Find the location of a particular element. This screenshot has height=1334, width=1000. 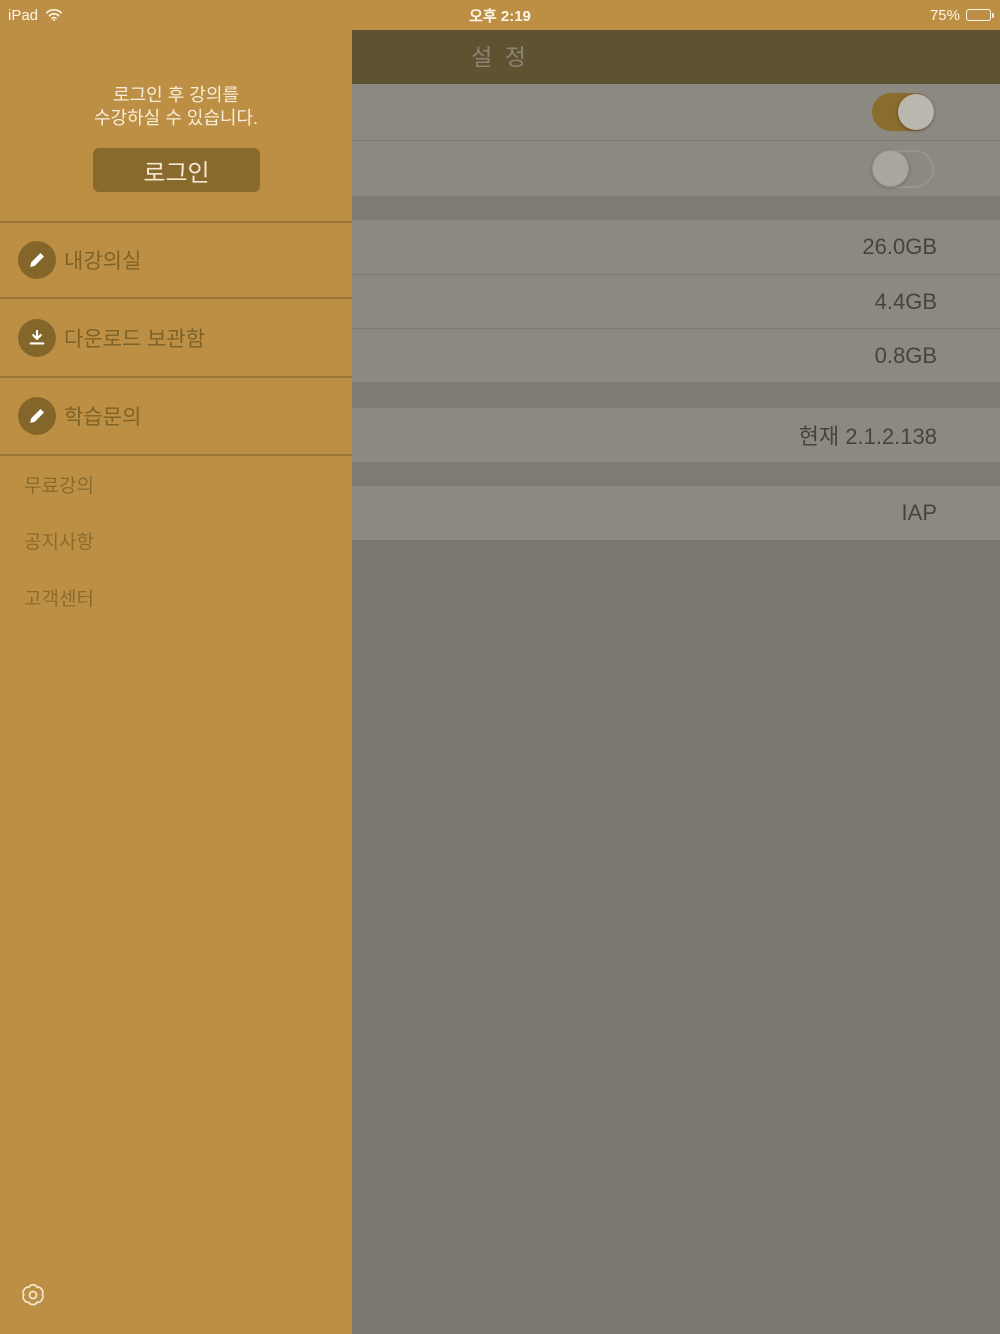

login-message: 로그인 후 강의를 수강하실 수 있습니다. is located at coordinates (176, 107).